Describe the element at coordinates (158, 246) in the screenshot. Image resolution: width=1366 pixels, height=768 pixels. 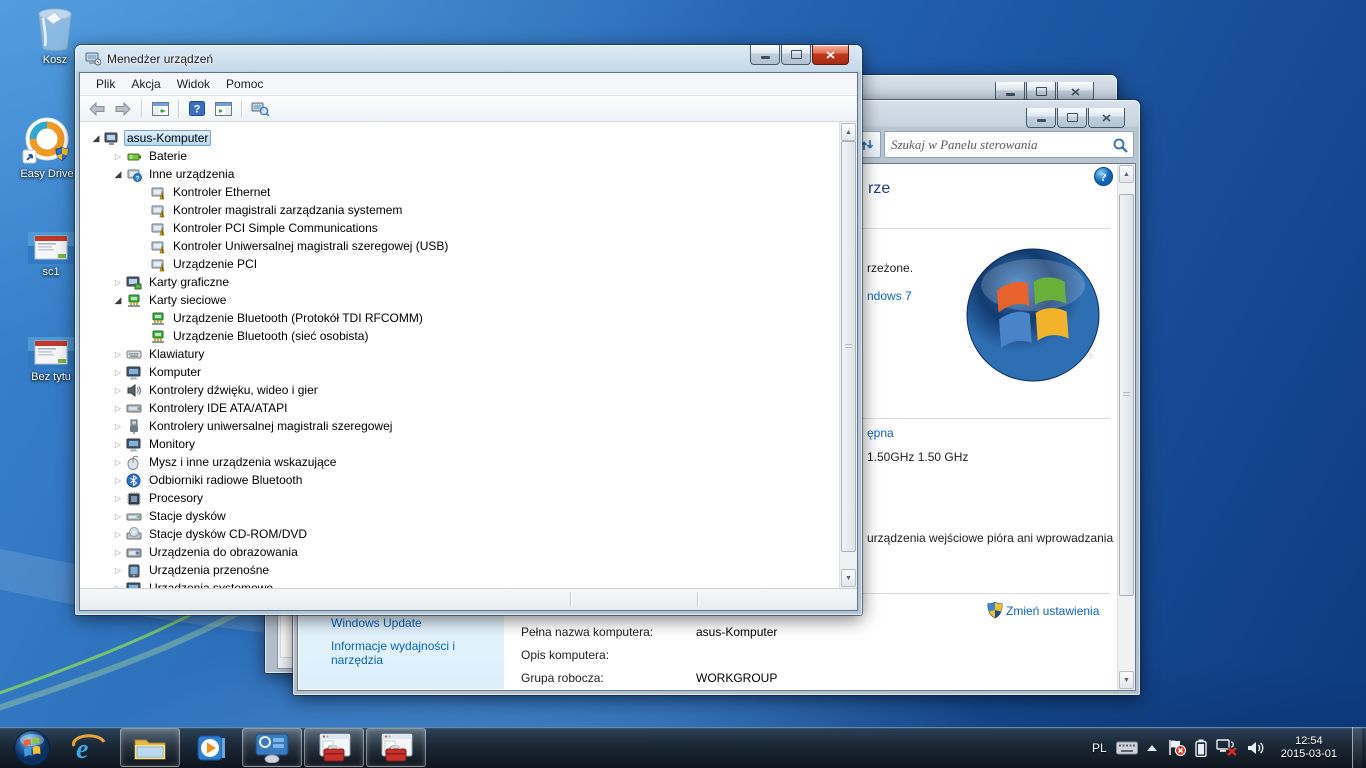
I see `warn-device-icon` at that location.